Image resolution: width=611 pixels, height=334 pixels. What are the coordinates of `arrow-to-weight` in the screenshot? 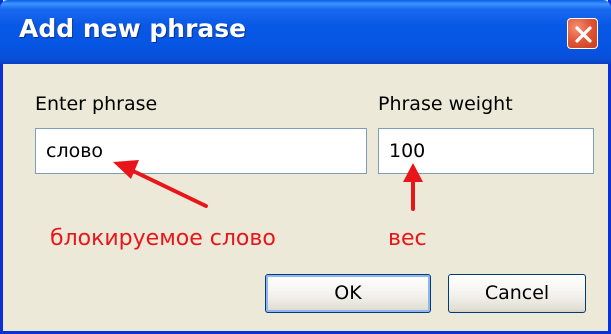 It's located at (413, 187).